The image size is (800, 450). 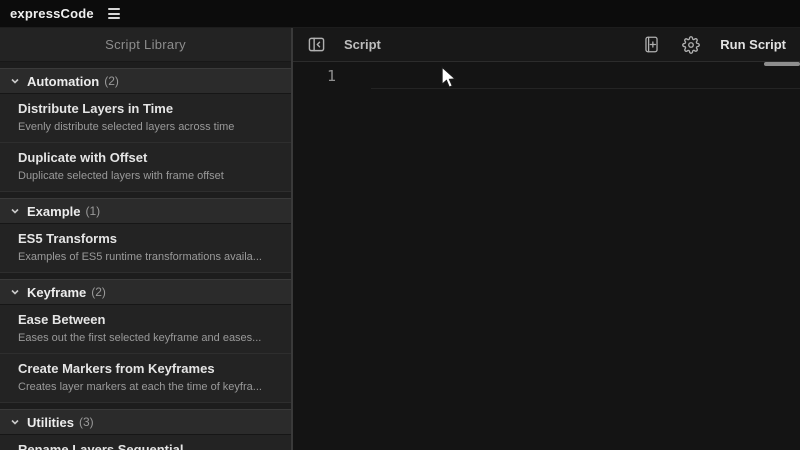 What do you see at coordinates (57, 292) in the screenshot?
I see `section-title: Keyframe` at bounding box center [57, 292].